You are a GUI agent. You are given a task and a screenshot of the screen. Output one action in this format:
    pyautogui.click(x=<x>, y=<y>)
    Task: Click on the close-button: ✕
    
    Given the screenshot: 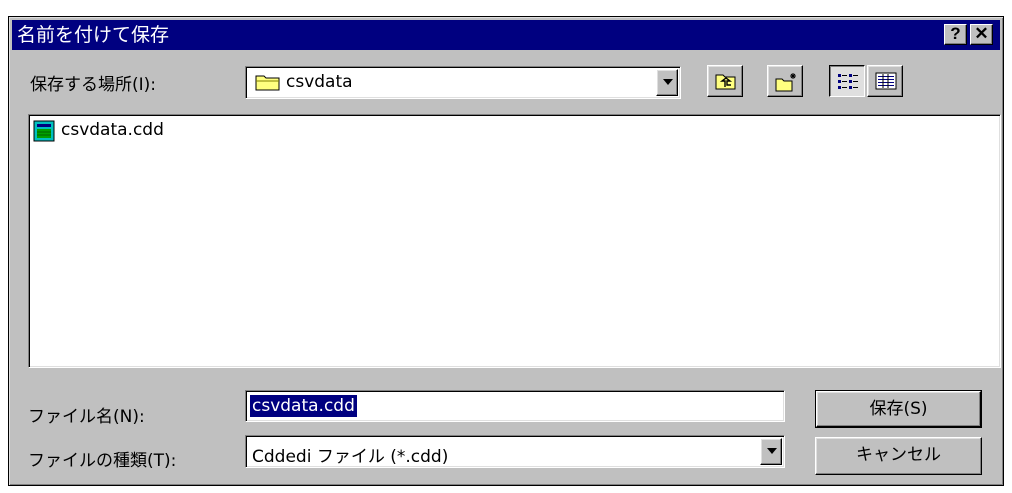 What is the action you would take?
    pyautogui.click(x=981, y=34)
    